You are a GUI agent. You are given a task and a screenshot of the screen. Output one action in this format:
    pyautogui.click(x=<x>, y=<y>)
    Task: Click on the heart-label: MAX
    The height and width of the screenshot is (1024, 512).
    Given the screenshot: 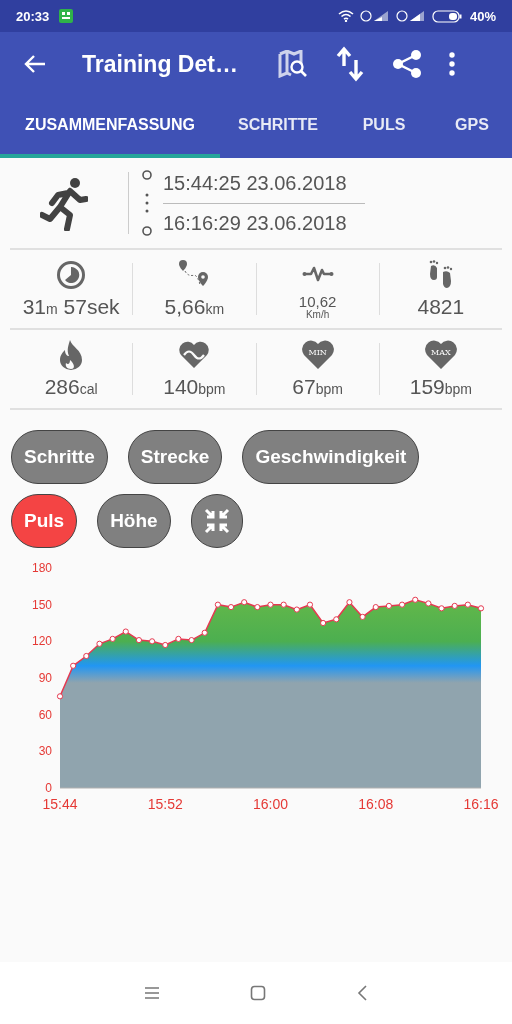 What is the action you would take?
    pyautogui.click(x=441, y=352)
    